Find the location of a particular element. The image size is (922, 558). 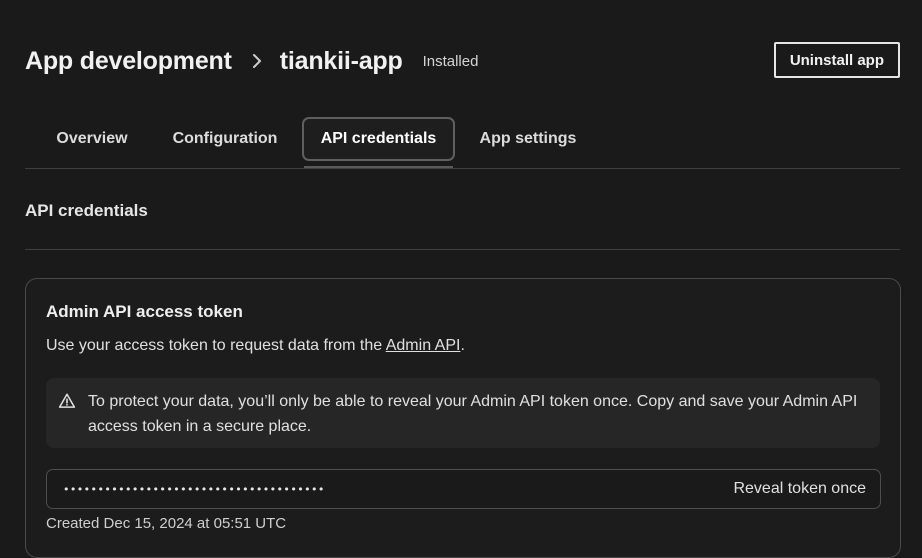

warning-triangle-icon is located at coordinates (67, 400).